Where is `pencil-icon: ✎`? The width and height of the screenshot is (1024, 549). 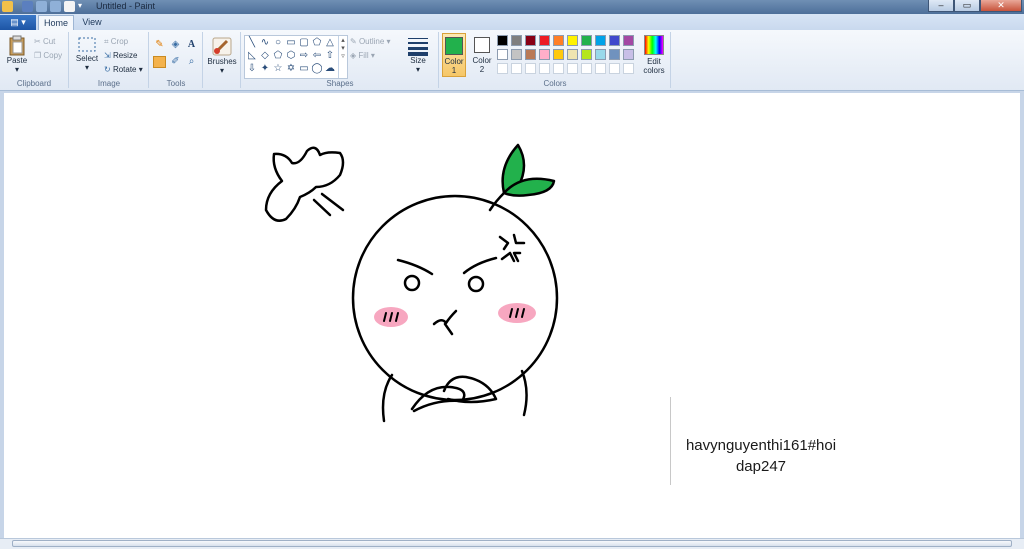
pencil-icon: ✎ is located at coordinates (159, 45).